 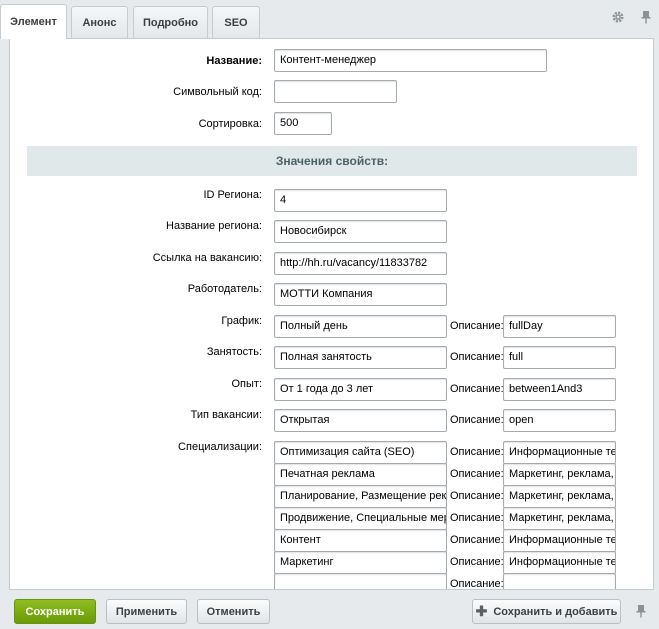 I want to click on experience-input: От 1 года до 3 лет, so click(x=360, y=389).